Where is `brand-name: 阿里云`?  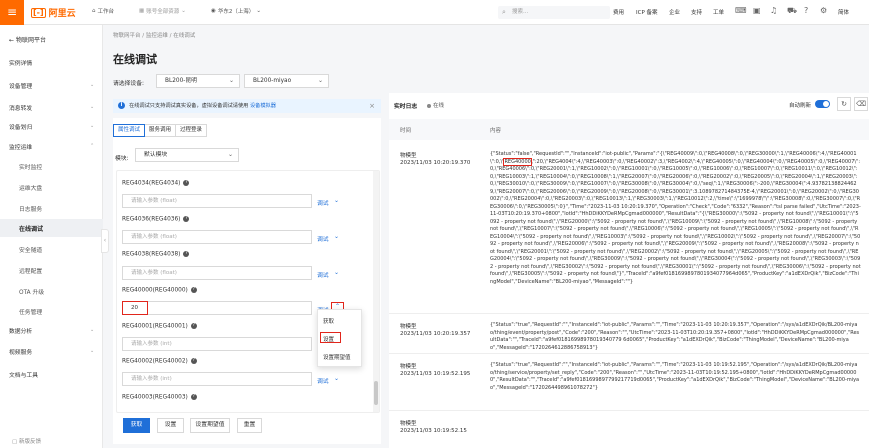 brand-name: 阿里云 is located at coordinates (62, 14).